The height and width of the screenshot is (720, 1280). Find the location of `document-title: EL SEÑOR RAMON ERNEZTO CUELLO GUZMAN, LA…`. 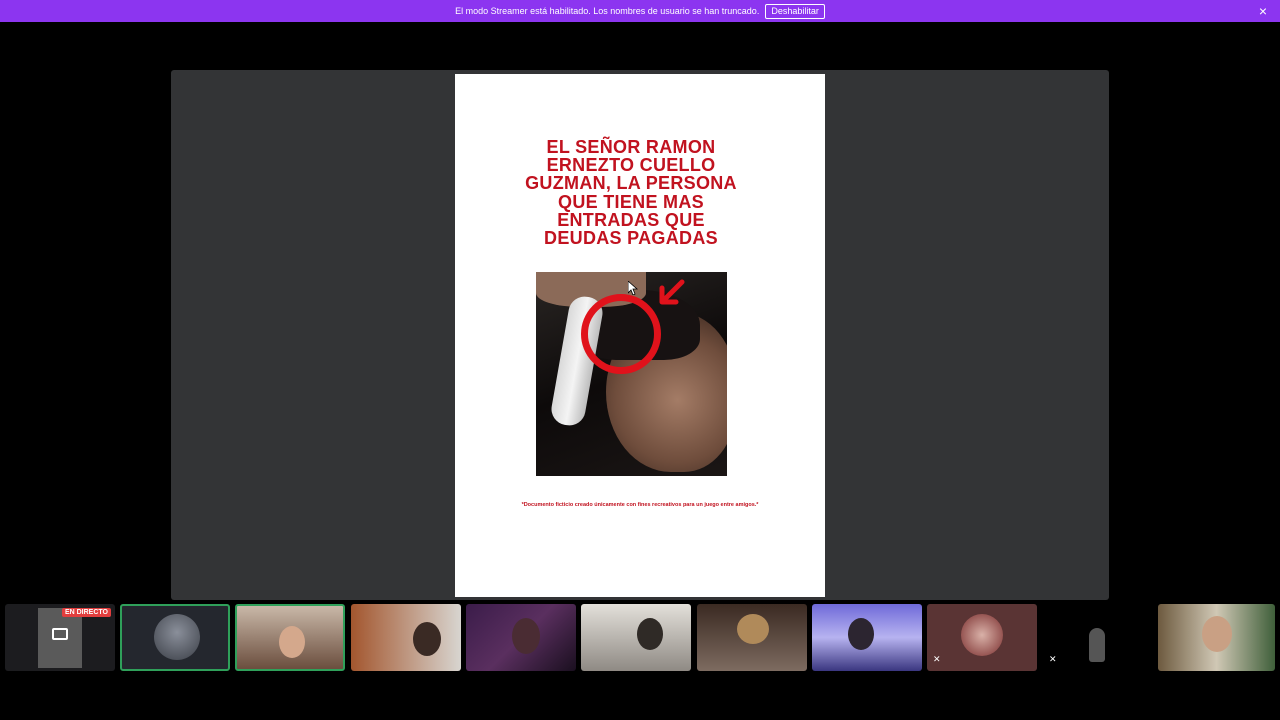

document-title: EL SEÑOR RAMON ERNEZTO CUELLO GUZMAN, LA… is located at coordinates (631, 192).